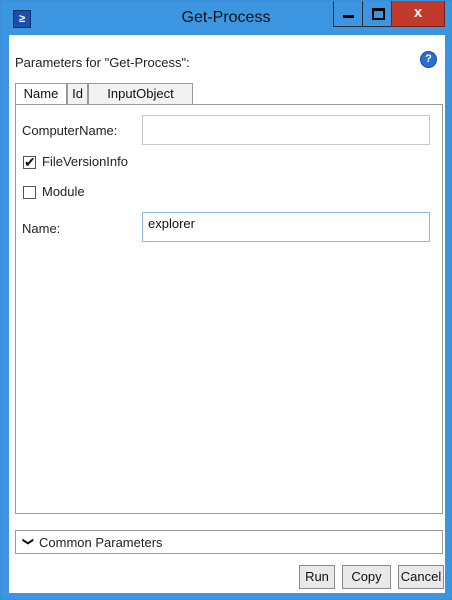 Image resolution: width=452 pixels, height=600 pixels. I want to click on cancel-button: Cancel, so click(421, 577).